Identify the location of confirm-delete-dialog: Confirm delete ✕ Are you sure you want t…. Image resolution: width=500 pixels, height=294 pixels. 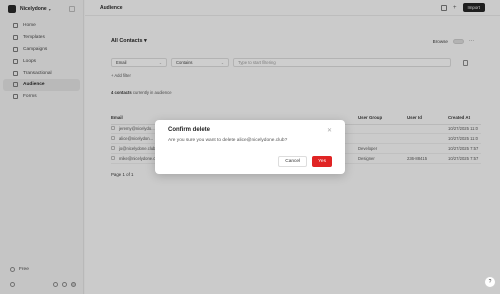
(250, 147).